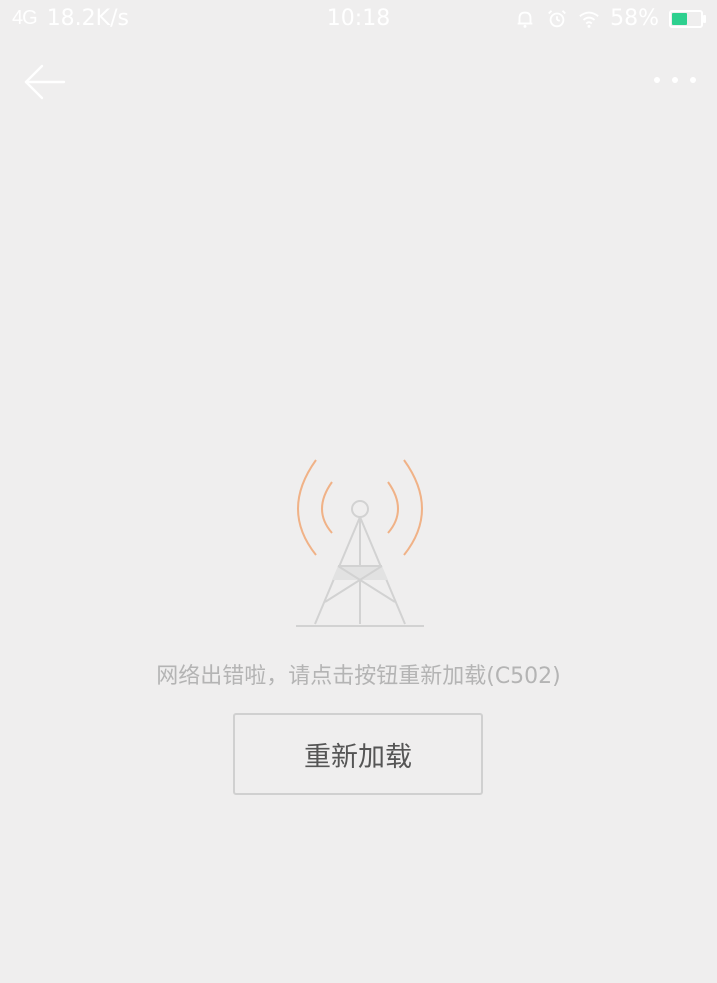  I want to click on back-button, so click(45, 82).